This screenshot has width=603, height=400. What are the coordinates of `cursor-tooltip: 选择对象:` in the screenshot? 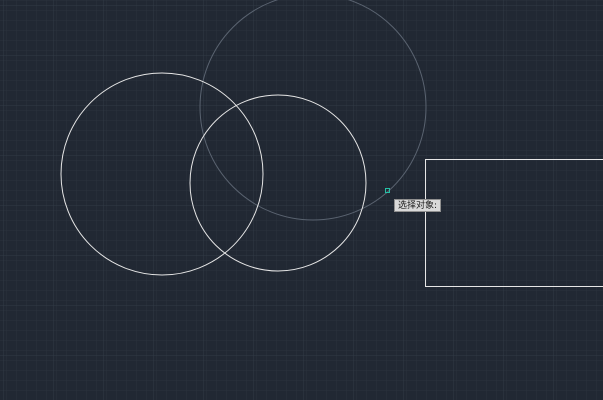 It's located at (418, 205).